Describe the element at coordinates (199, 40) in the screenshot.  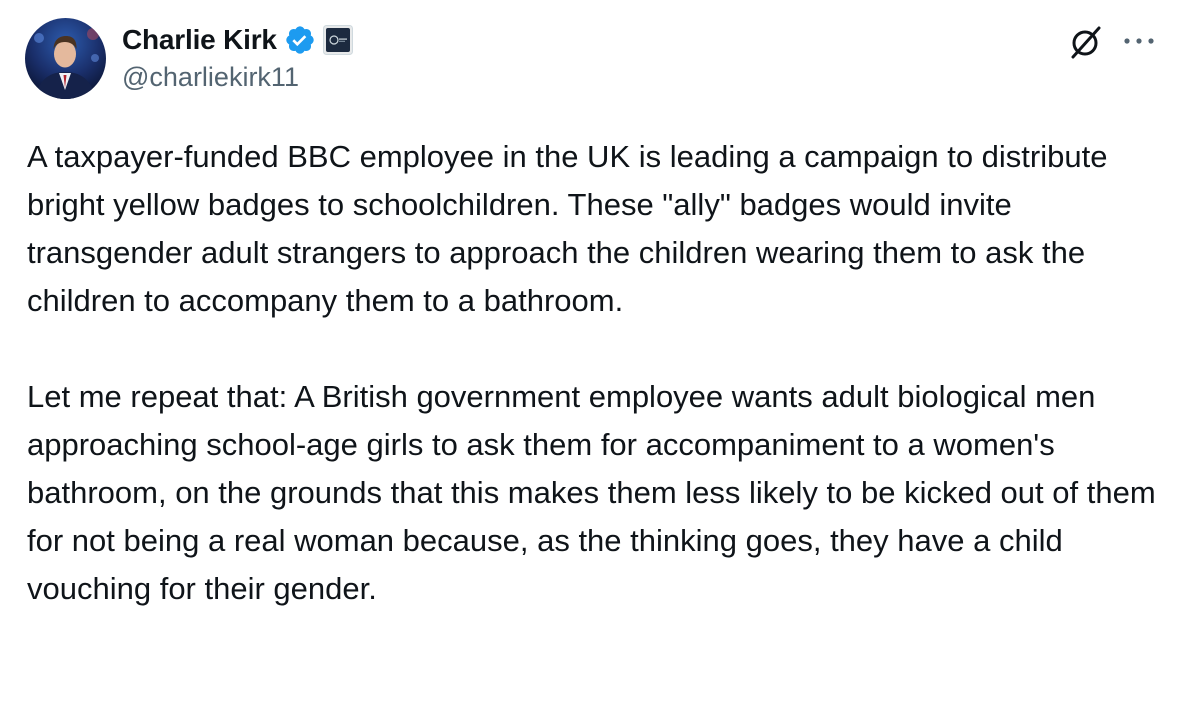
I see `author-display-name: Charlie Kirk` at that location.